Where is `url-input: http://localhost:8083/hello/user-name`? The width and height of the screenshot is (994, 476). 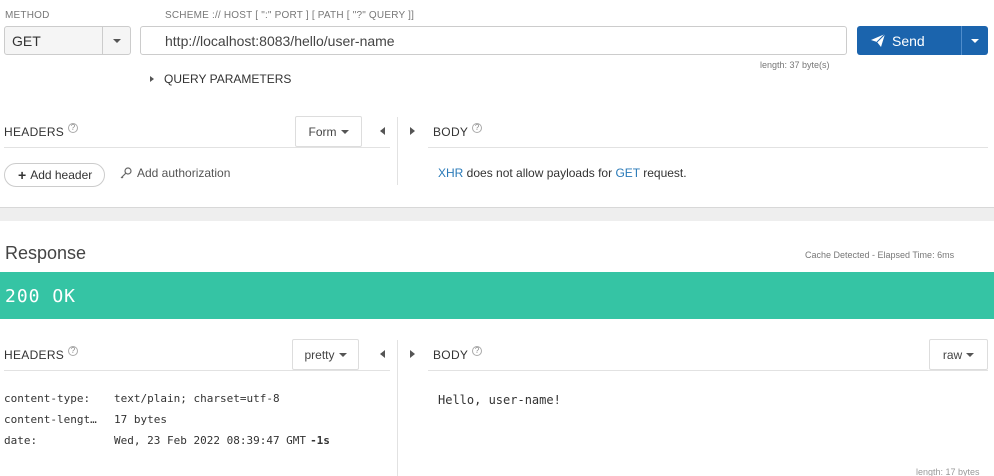 url-input: http://localhost:8083/hello/user-name is located at coordinates (493, 40).